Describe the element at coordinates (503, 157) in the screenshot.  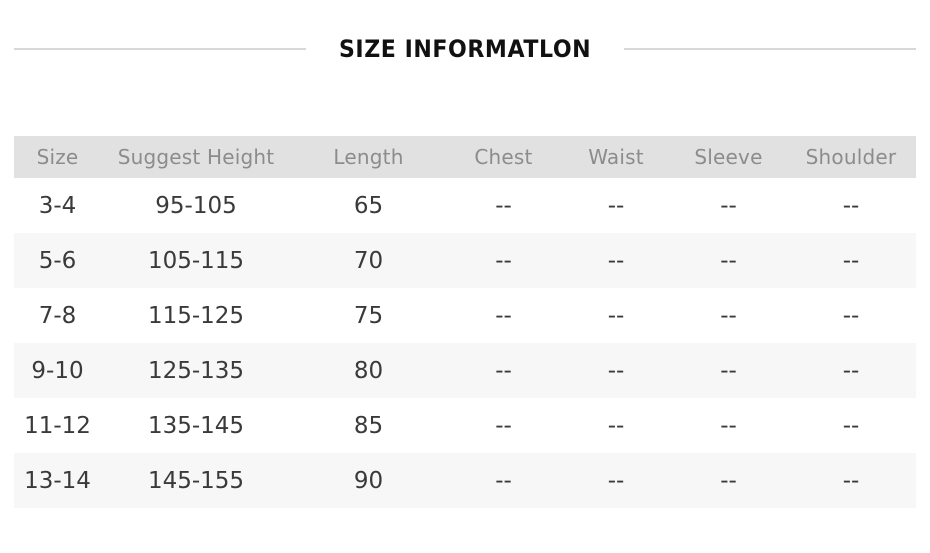
I see `column-header-chest: Chest` at that location.